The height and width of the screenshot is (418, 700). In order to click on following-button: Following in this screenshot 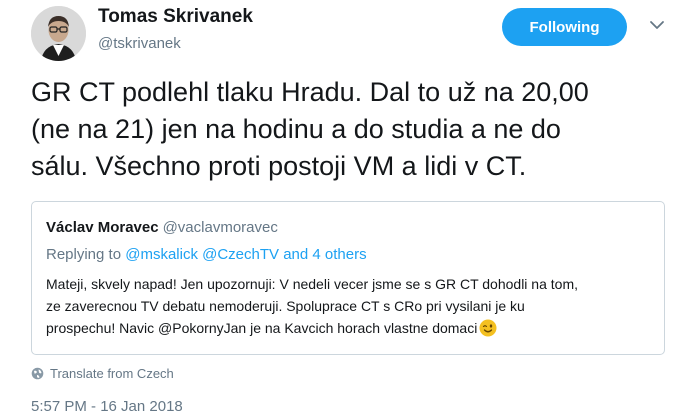, I will do `click(564, 27)`.